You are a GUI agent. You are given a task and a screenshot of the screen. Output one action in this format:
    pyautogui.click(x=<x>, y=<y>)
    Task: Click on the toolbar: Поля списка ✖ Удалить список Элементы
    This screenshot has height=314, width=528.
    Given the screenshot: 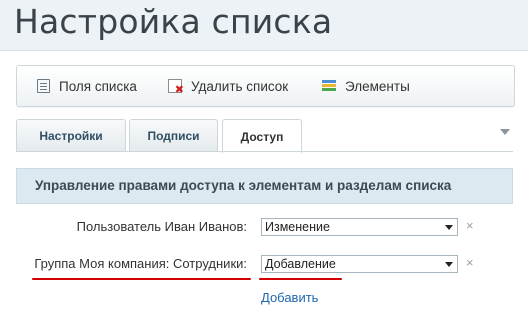 What is the action you would take?
    pyautogui.click(x=265, y=86)
    